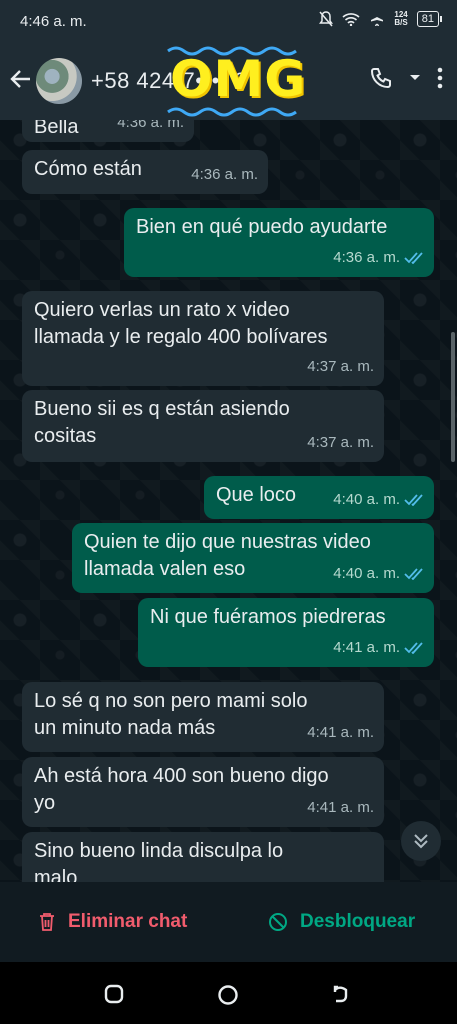  Describe the element at coordinates (415, 78) in the screenshot. I see `dropdown-icon` at that location.